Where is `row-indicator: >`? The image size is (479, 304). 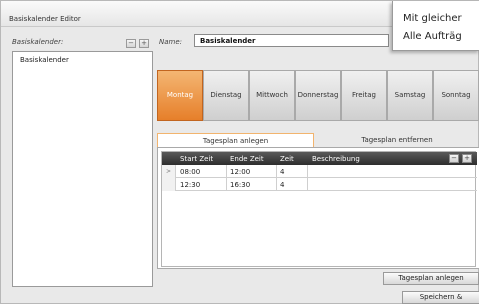 row-indicator: > is located at coordinates (169, 171).